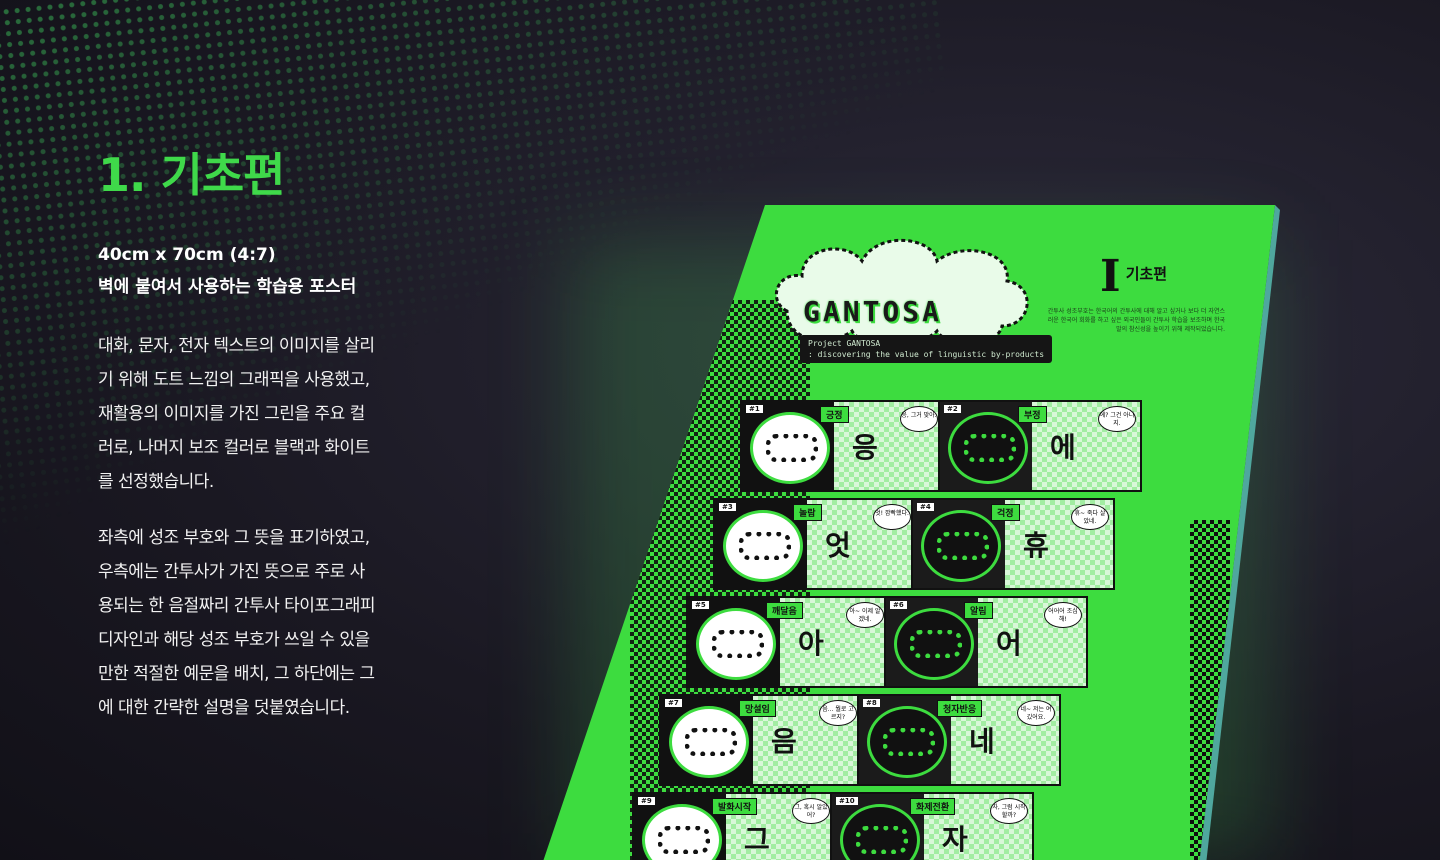 Image resolution: width=1440 pixels, height=860 pixels. Describe the element at coordinates (1040, 446) in the screenshot. I see `card-2: #2 부정 에 에? 그건 아니지.` at that location.